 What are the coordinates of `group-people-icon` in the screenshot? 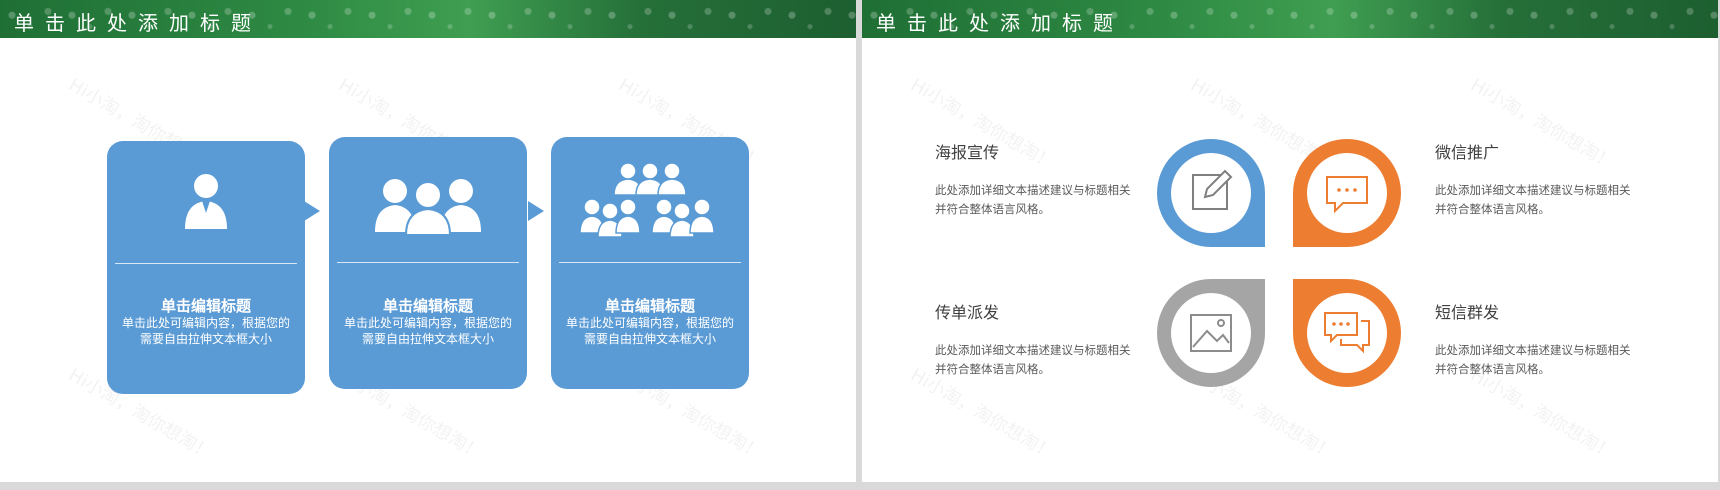 It's located at (650, 201).